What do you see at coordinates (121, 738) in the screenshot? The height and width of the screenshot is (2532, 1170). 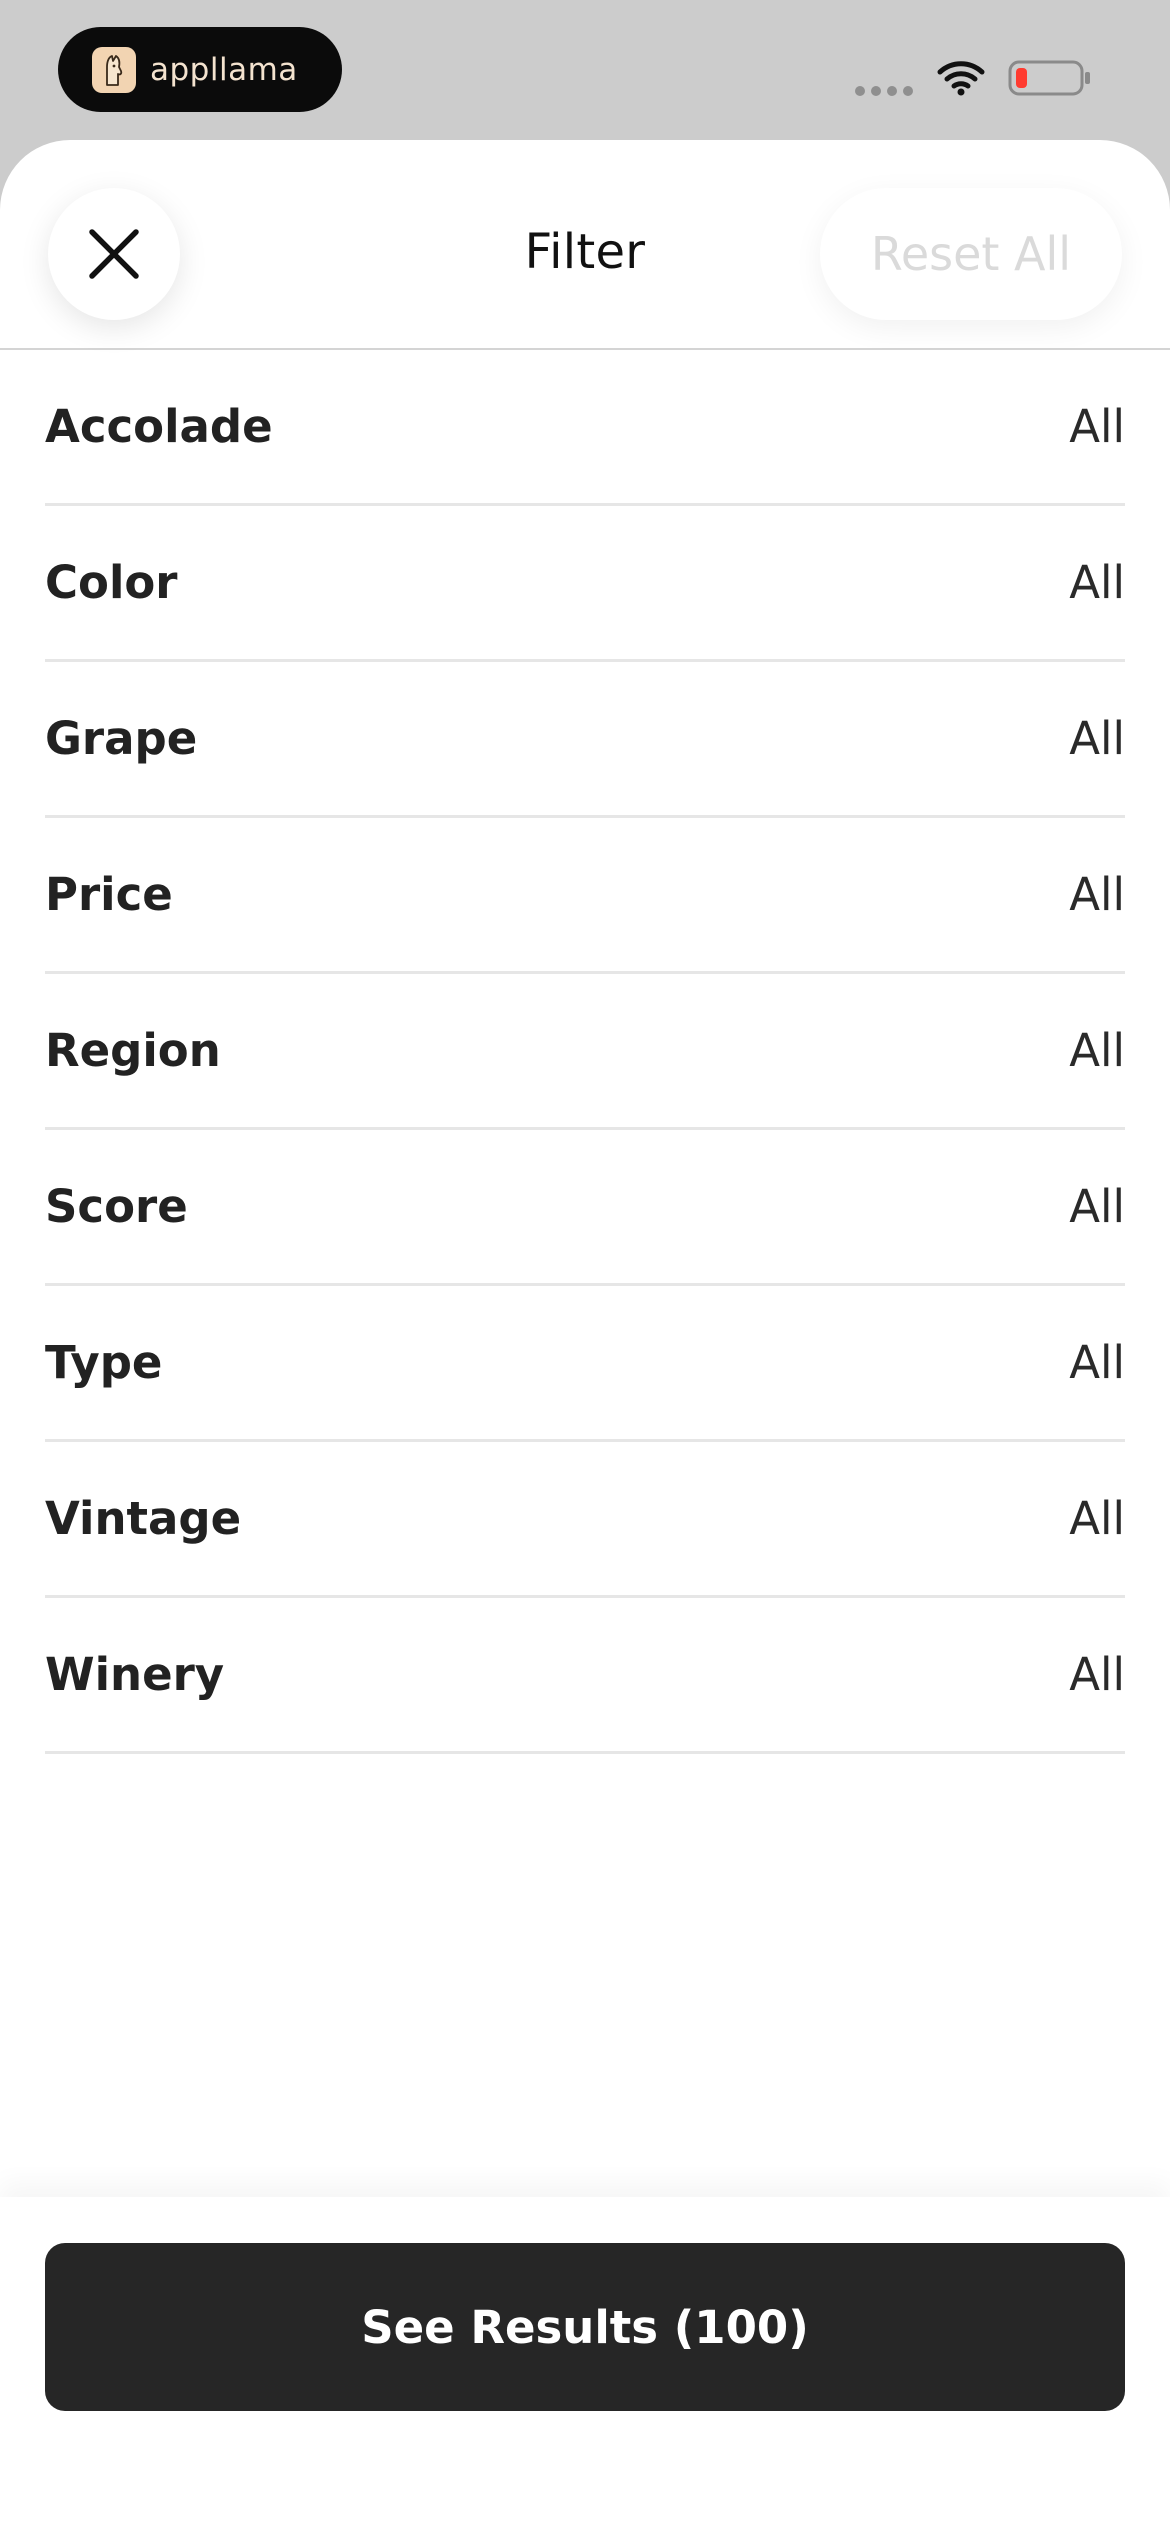 I see `filter-label: Grape` at bounding box center [121, 738].